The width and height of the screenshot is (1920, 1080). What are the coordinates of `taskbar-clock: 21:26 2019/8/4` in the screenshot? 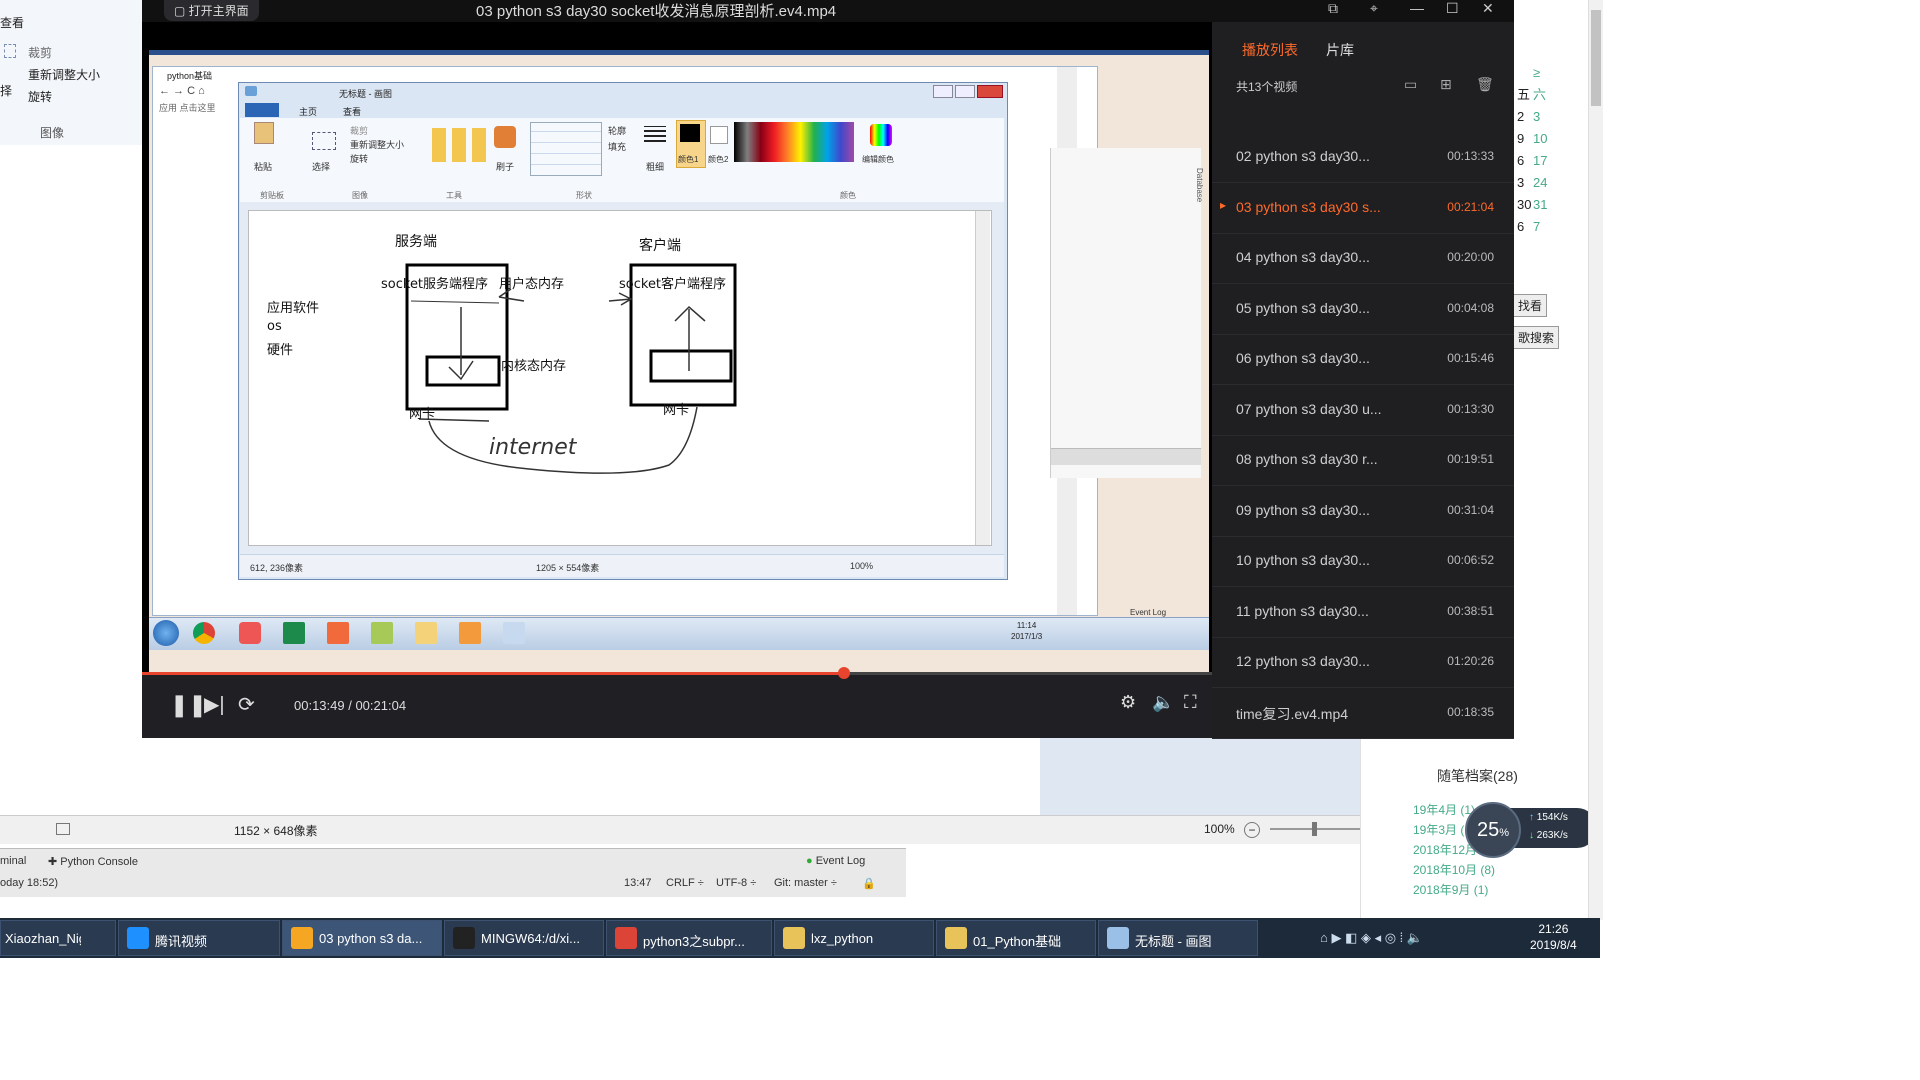 It's located at (1553, 937).